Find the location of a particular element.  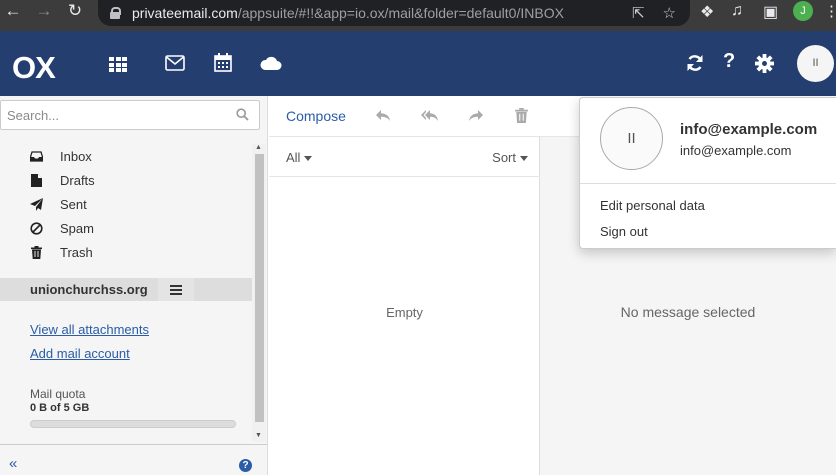

scrollbar-thumb is located at coordinates (259, 288).